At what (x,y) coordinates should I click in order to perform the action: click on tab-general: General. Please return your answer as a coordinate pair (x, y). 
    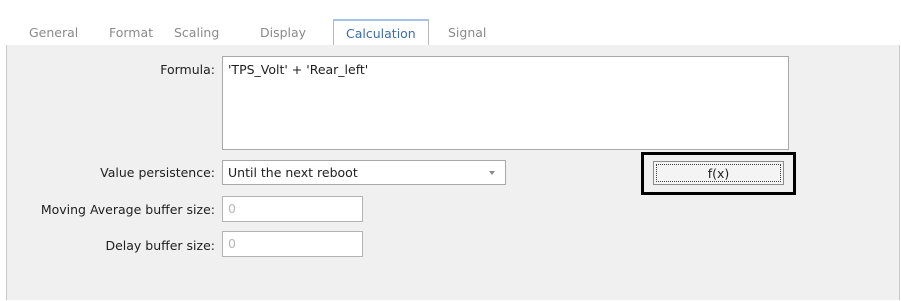
    Looking at the image, I should click on (53, 33).